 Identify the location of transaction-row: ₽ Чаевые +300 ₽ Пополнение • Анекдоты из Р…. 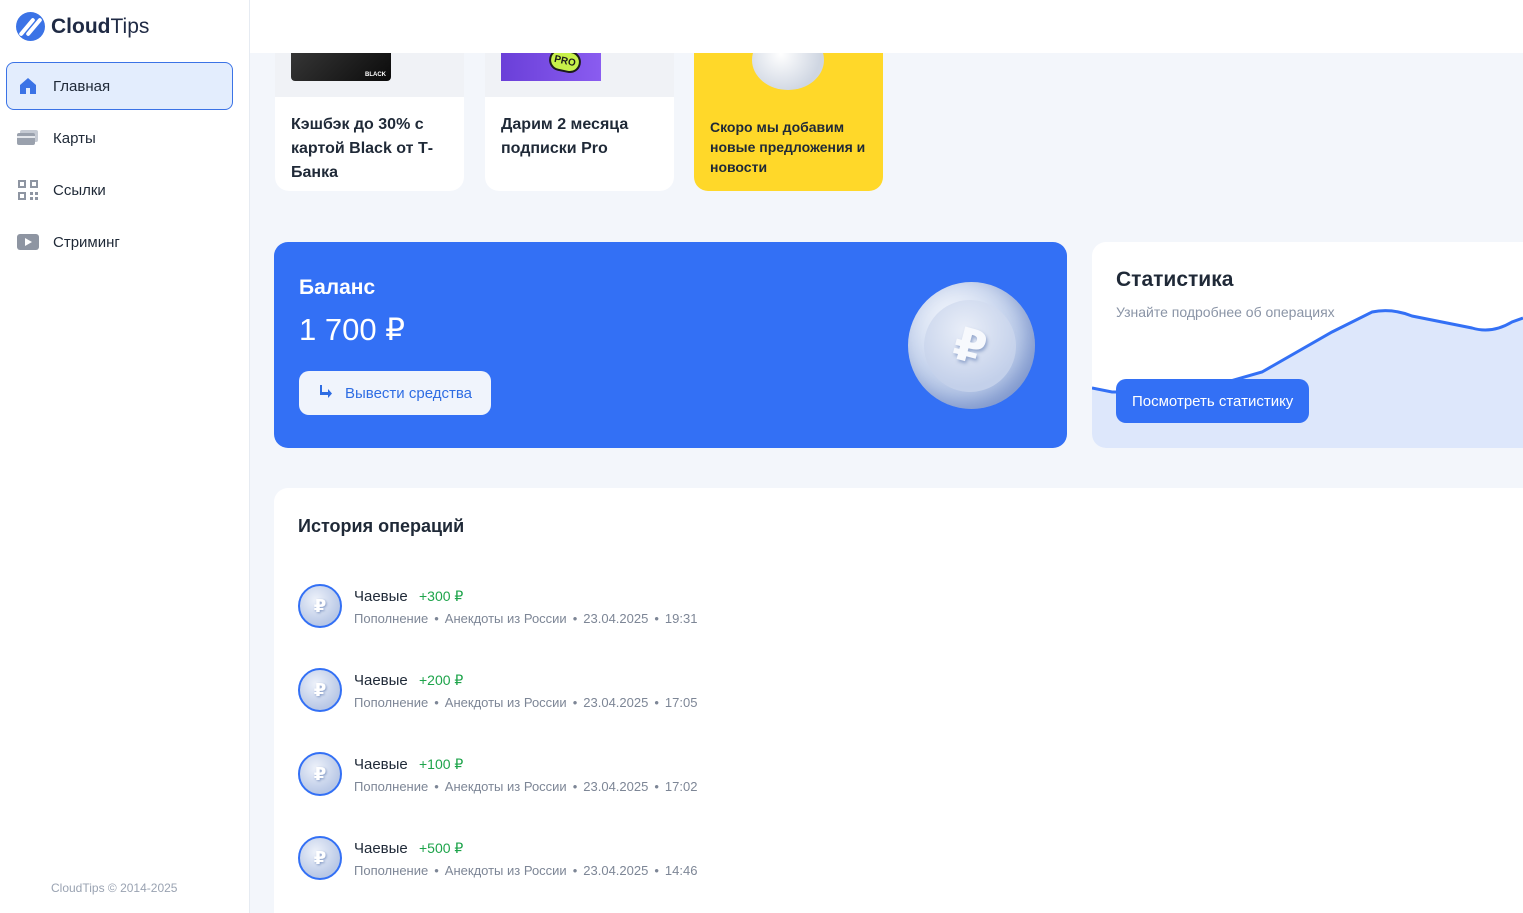
(598, 608).